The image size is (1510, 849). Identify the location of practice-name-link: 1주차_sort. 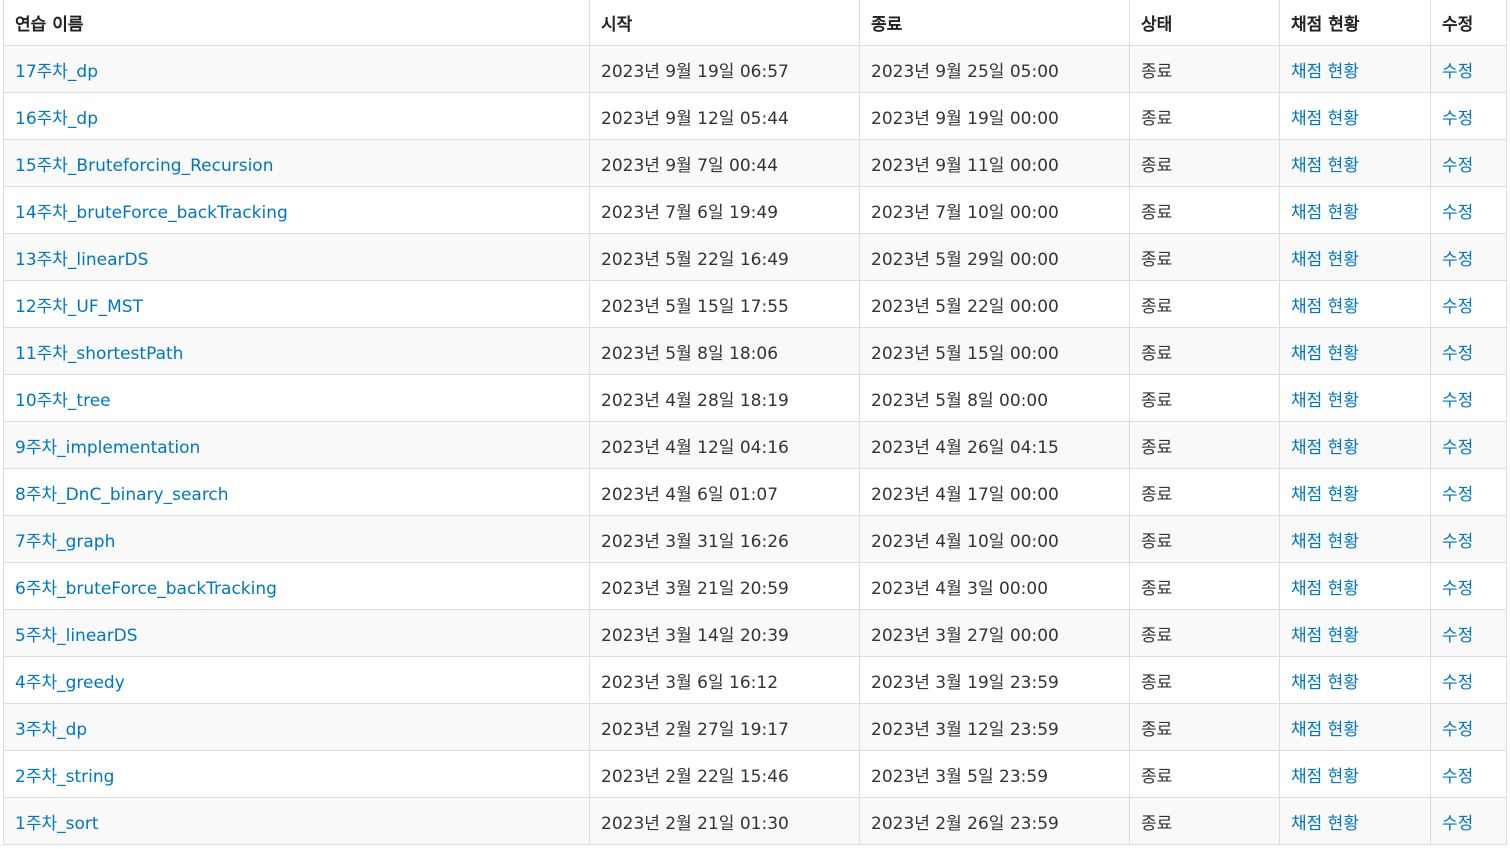
(57, 824).